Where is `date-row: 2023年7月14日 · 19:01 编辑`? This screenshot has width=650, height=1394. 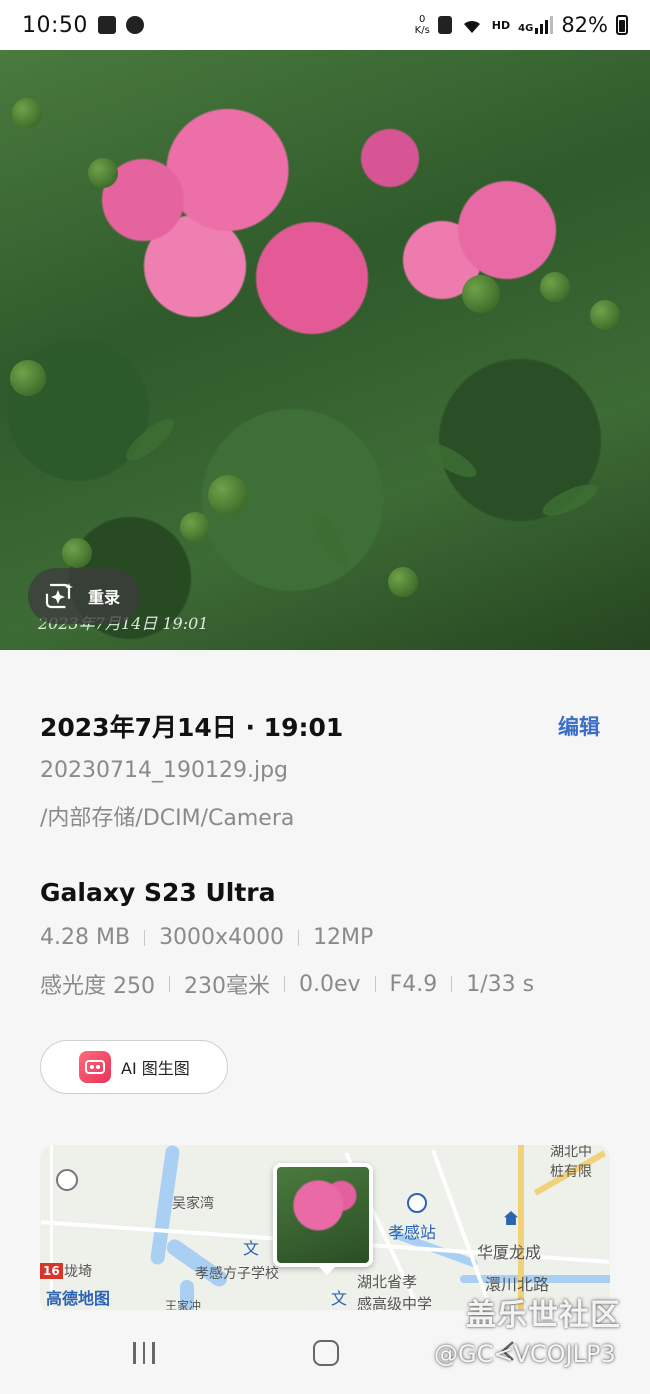 date-row: 2023年7月14日 · 19:01 编辑 is located at coordinates (320, 726).